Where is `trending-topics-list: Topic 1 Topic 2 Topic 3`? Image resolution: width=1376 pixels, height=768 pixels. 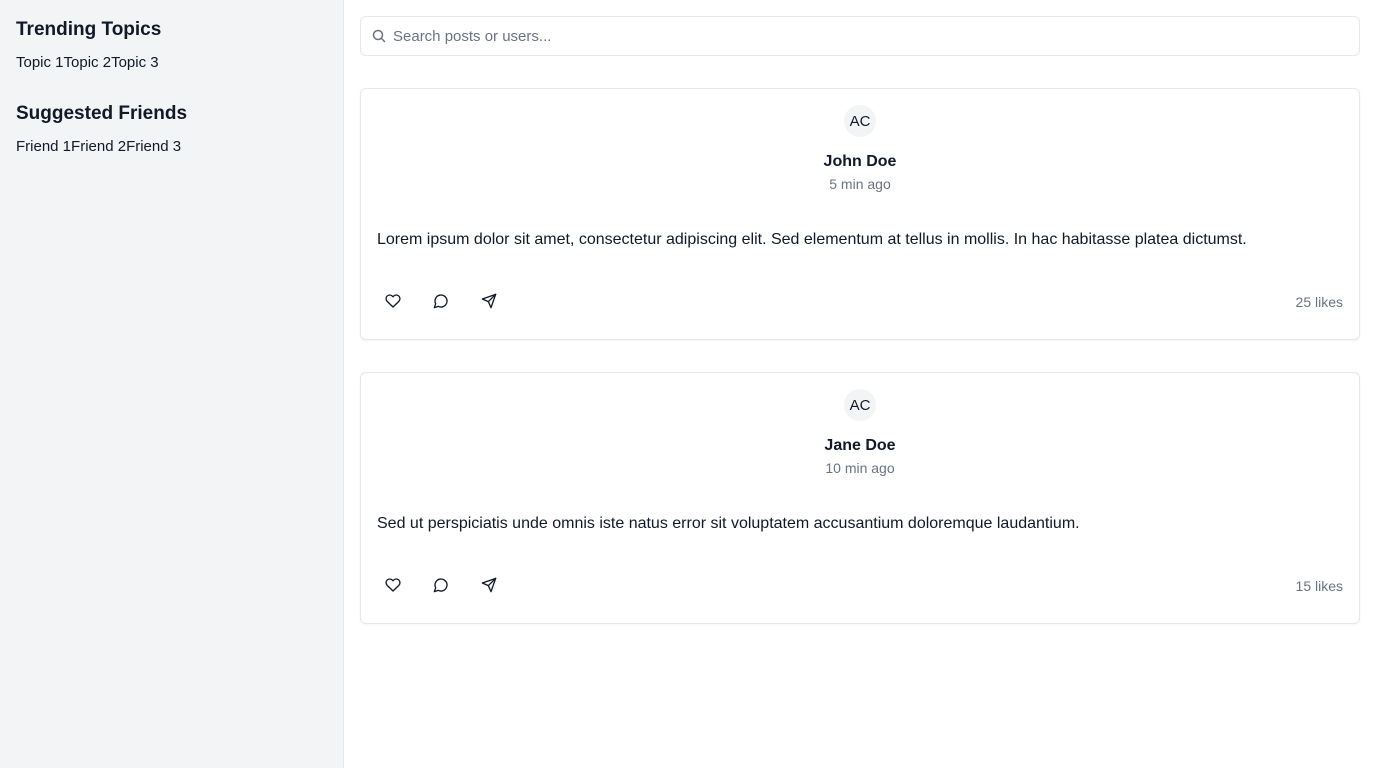 trending-topics-list: Topic 1 Topic 2 Topic 3 is located at coordinates (171, 63).